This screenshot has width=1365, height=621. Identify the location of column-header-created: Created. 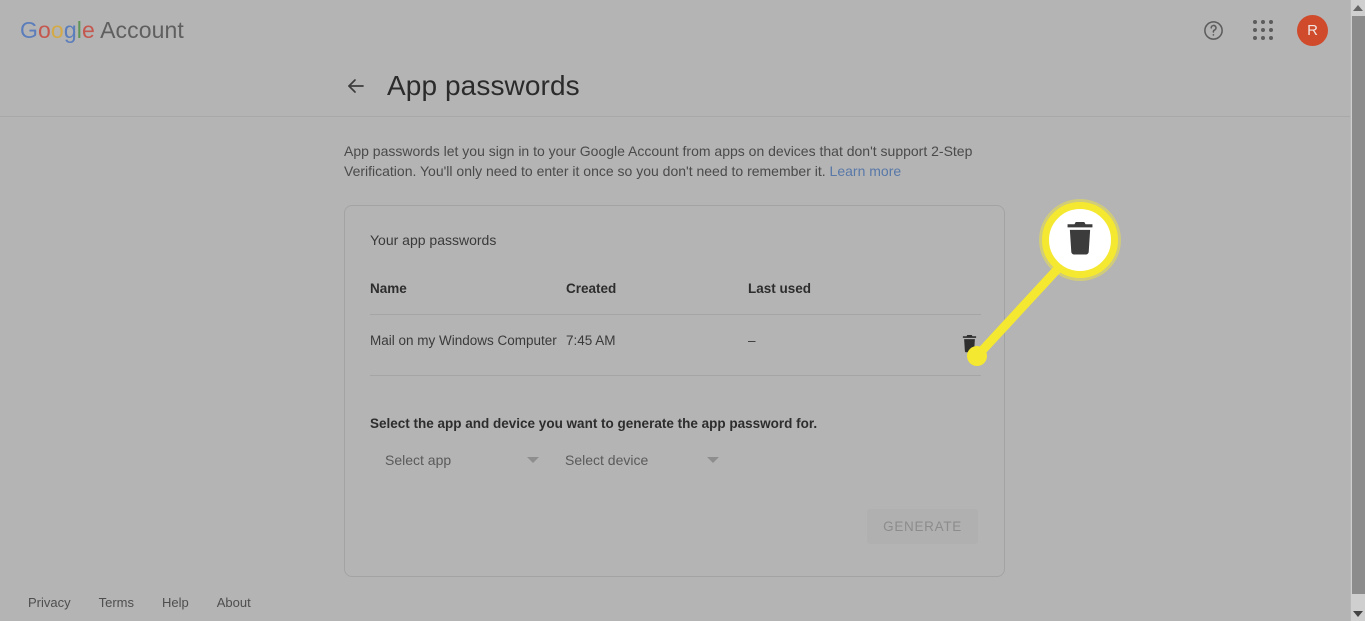
(591, 288).